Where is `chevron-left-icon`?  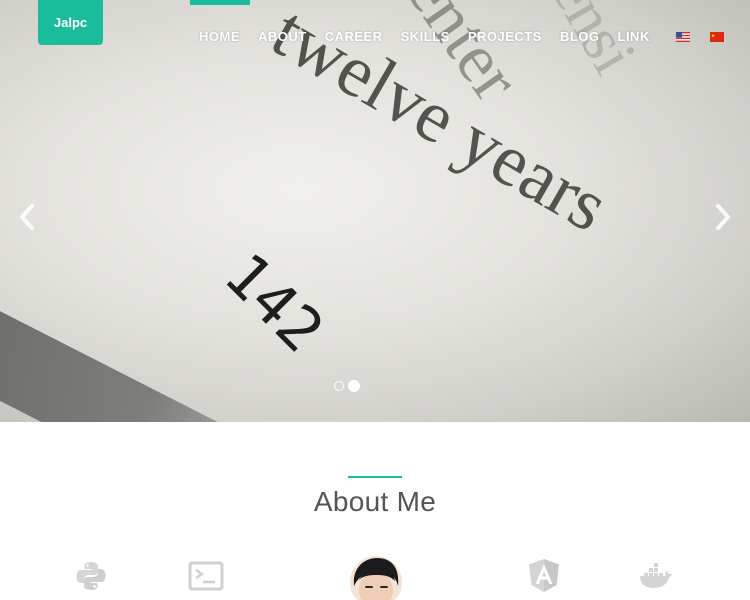
chevron-left-icon is located at coordinates (27, 217).